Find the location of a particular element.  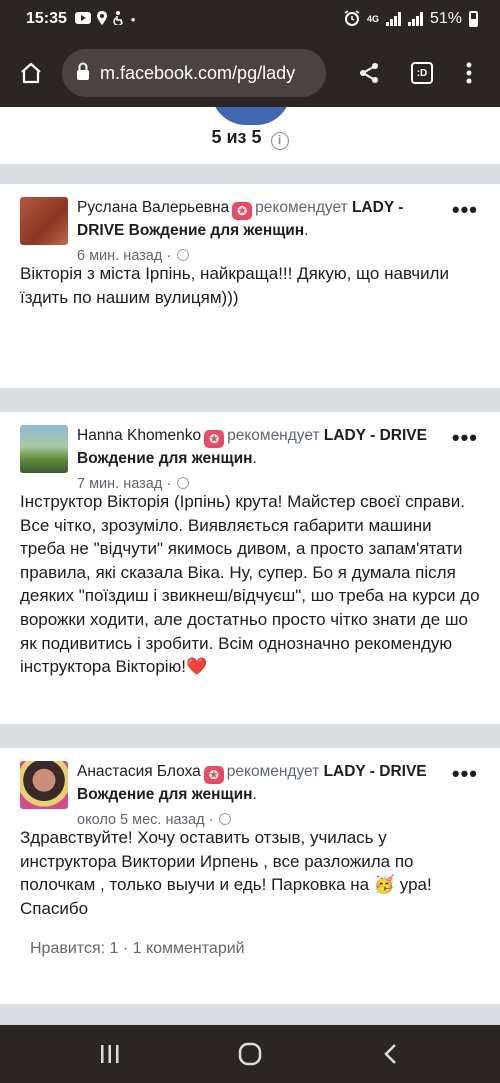

recent-apps-button is located at coordinates (110, 1054).